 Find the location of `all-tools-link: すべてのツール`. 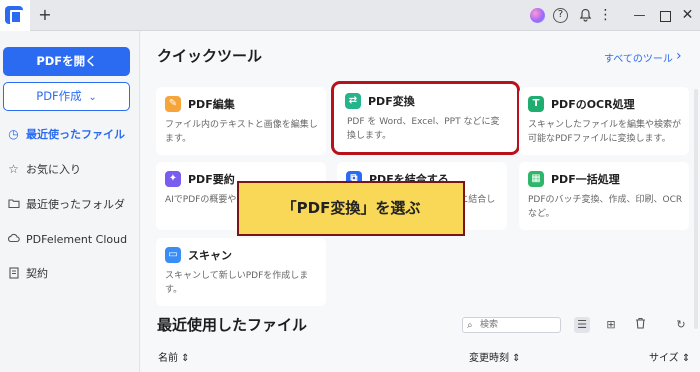

all-tools-link: すべてのツール is located at coordinates (638, 57).